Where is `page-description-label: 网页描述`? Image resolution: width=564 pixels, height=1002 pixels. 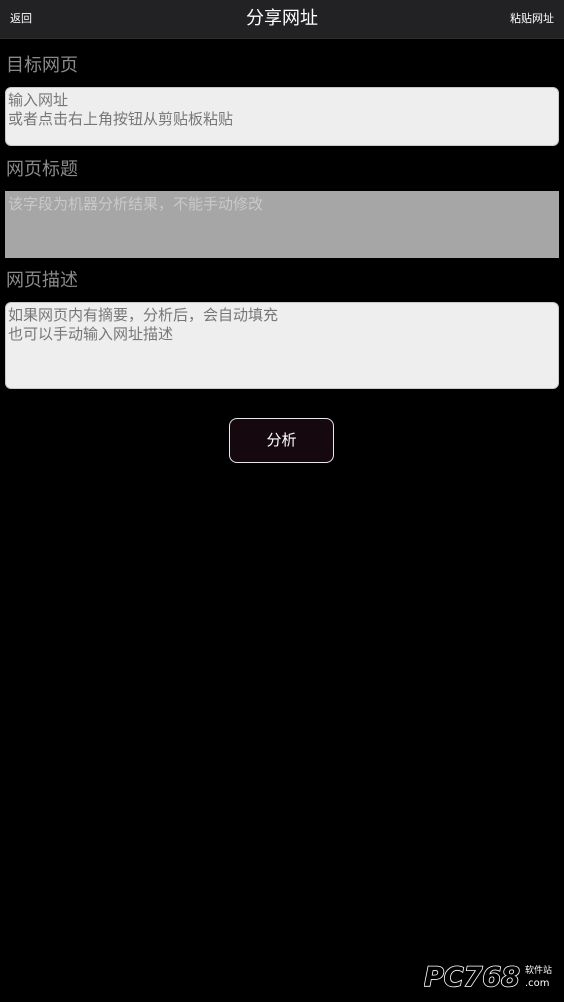
page-description-label: 网页描述 is located at coordinates (42, 280).